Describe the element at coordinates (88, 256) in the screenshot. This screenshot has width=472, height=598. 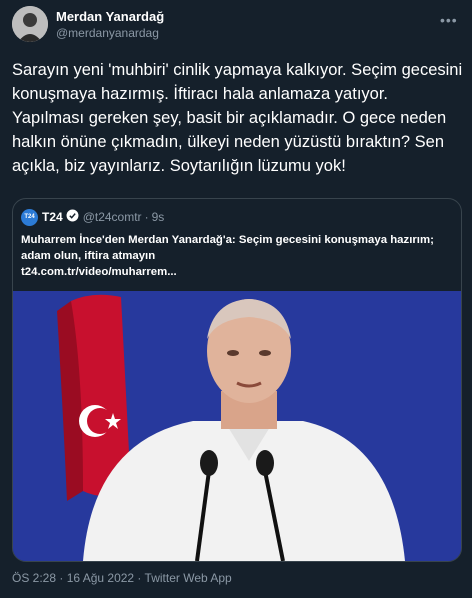
I see `quoted-text-line-2: adam olun, iftira atmayın` at that location.